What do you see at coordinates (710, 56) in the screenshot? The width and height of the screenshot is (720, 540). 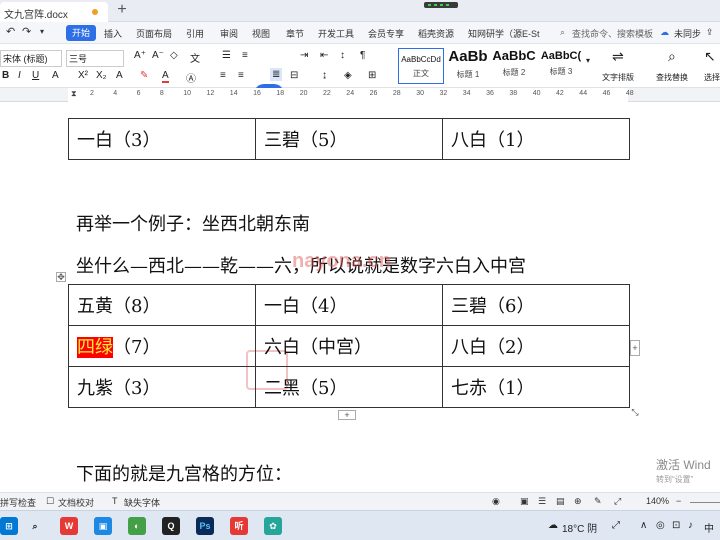 I see `select-icon: ↖` at bounding box center [710, 56].